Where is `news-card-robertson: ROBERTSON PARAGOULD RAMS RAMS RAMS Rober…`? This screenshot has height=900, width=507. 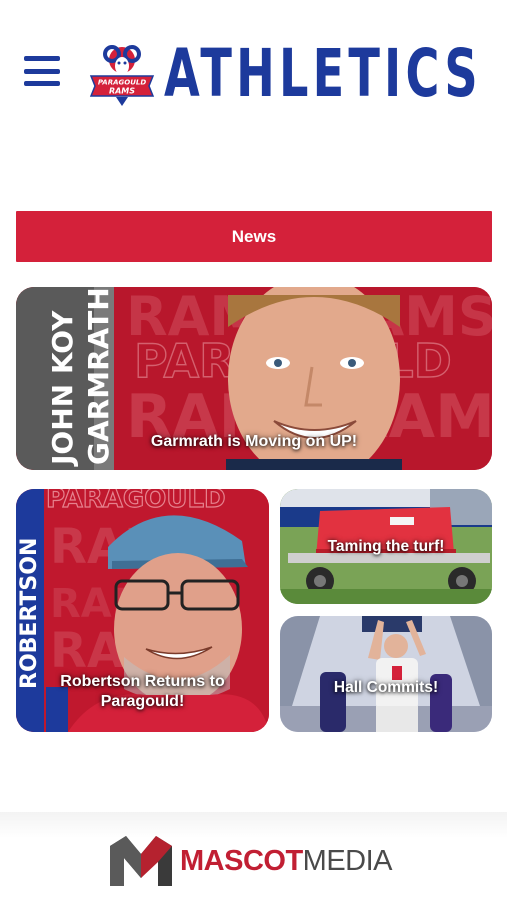 news-card-robertson: ROBERTSON PARAGOULD RAMS RAMS RAMS Rober… is located at coordinates (142, 610).